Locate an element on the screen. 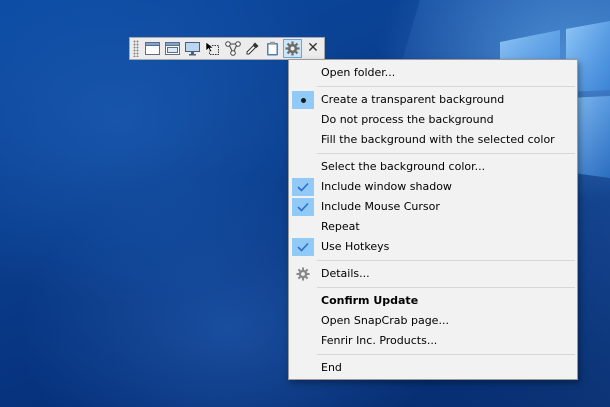 This screenshot has width=610, height=407. menu-item-label: Use Hotkeys is located at coordinates (355, 246).